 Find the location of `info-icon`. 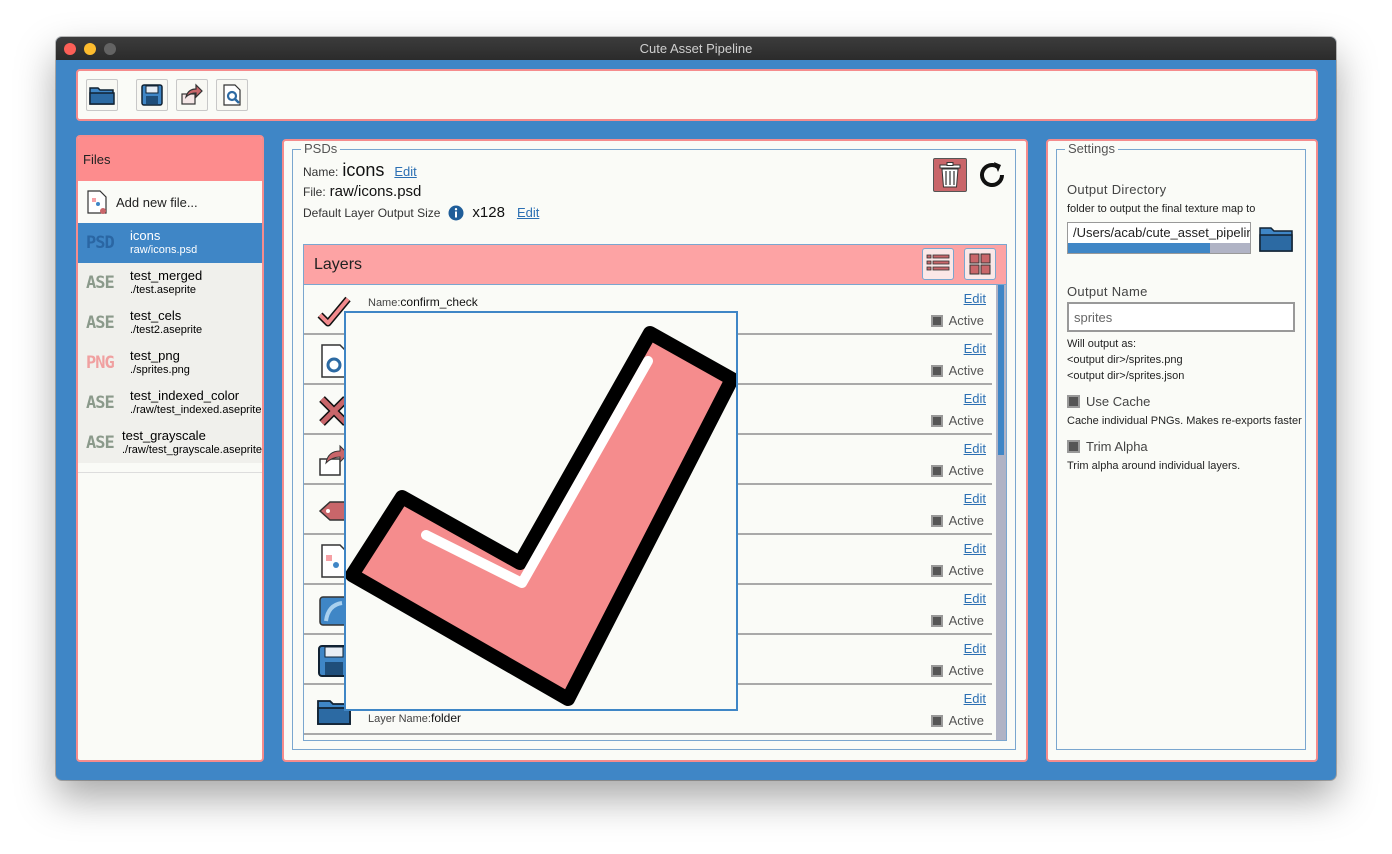

info-icon is located at coordinates (456, 213).